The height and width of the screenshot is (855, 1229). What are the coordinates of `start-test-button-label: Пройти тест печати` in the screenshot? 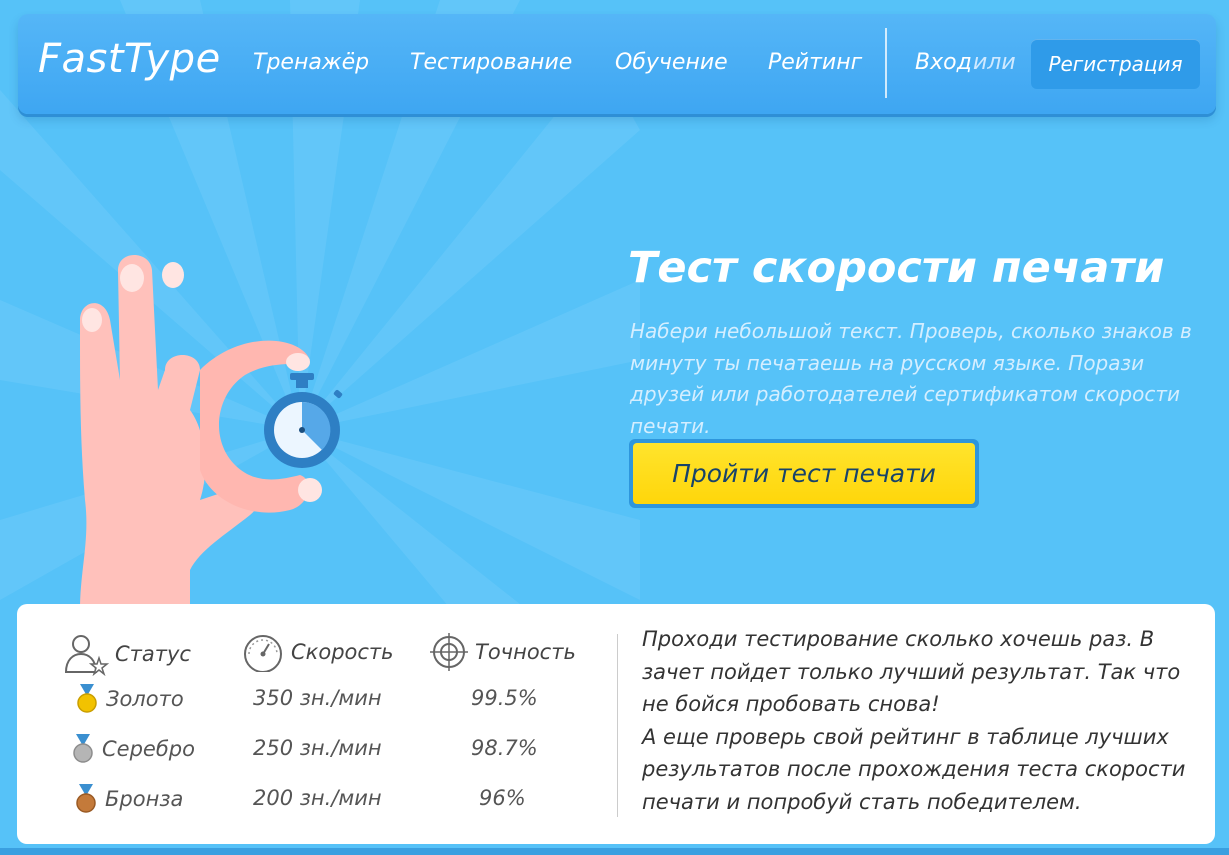 It's located at (804, 473).